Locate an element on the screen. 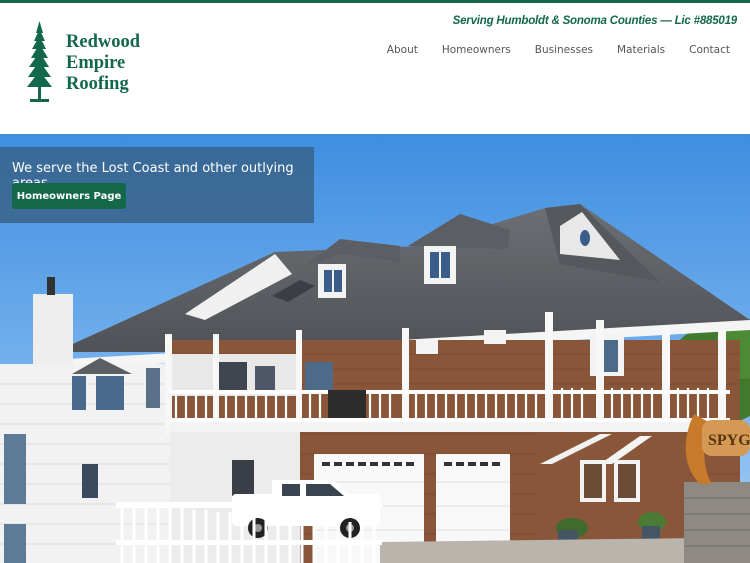 This screenshot has height=563, width=750. sign-text: SPYG is located at coordinates (729, 440).